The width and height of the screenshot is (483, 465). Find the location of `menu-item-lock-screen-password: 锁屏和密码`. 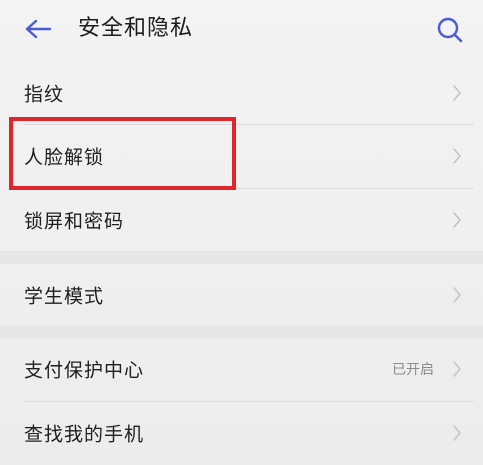

menu-item-lock-screen-password: 锁屏和密码 is located at coordinates (241, 220).